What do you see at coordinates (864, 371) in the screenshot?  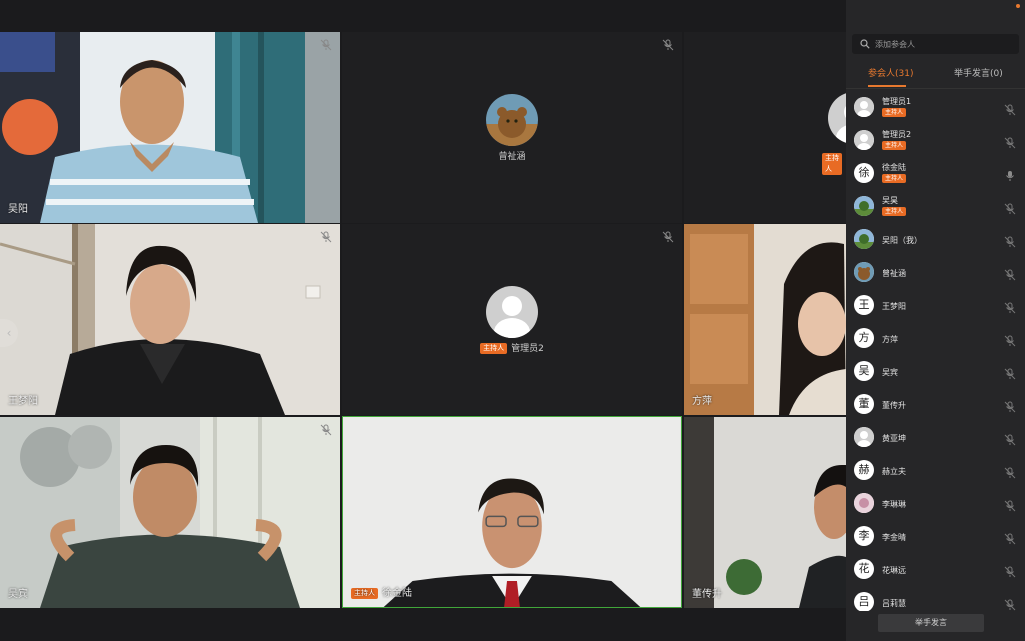 I see `avatar: 吴` at bounding box center [864, 371].